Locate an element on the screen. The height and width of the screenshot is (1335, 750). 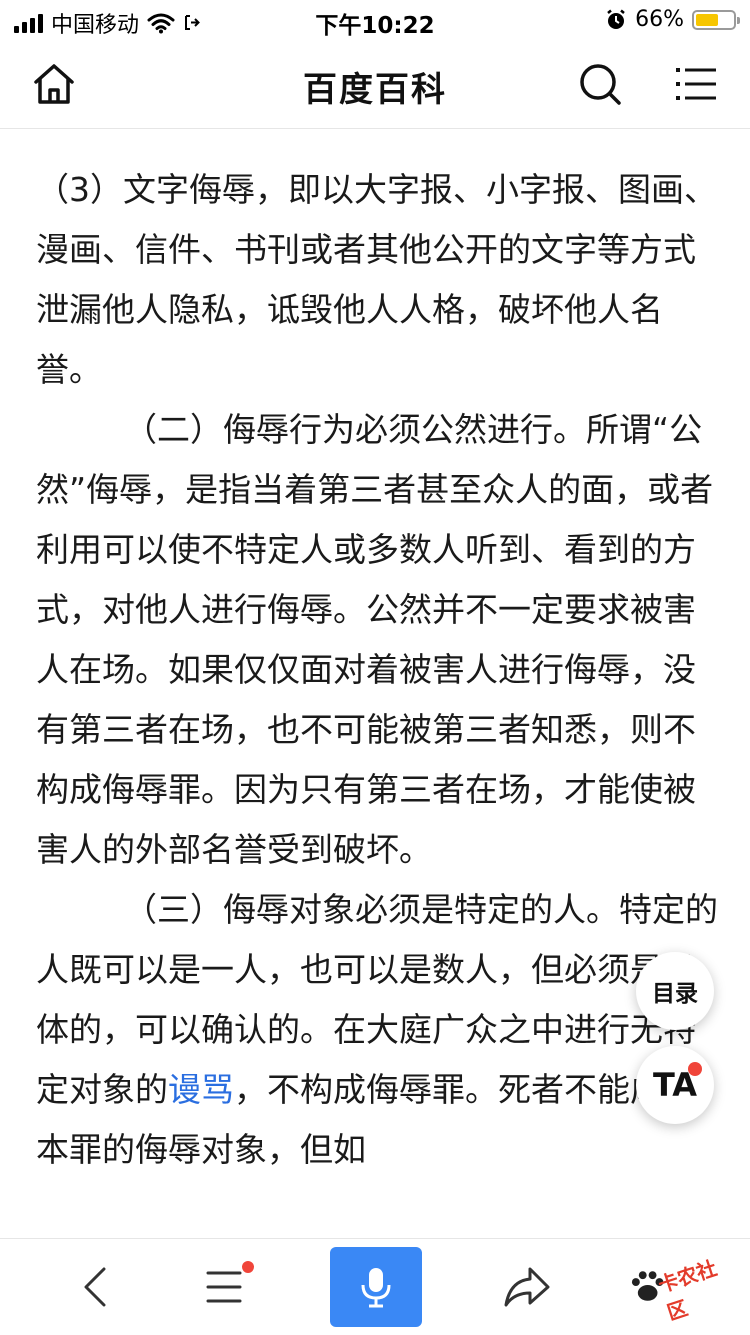
microphone-icon is located at coordinates (376, 1288).